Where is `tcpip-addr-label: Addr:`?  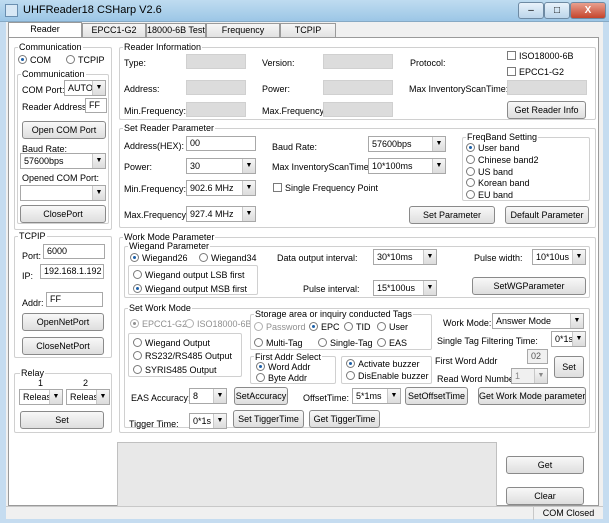
tcpip-addr-label: Addr: is located at coordinates (33, 303).